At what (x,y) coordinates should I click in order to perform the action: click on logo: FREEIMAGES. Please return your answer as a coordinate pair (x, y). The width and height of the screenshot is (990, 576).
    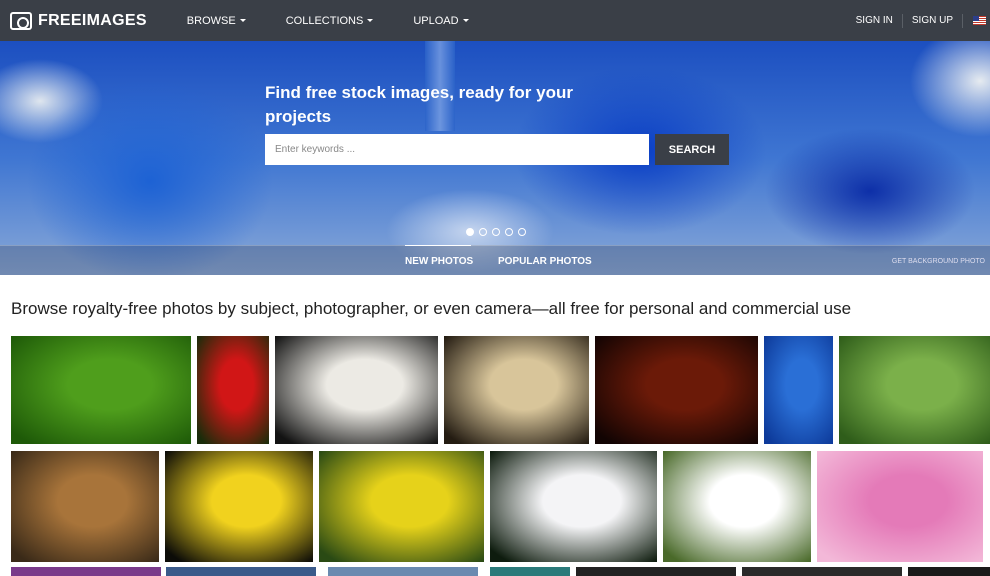
    Looking at the image, I should click on (78, 20).